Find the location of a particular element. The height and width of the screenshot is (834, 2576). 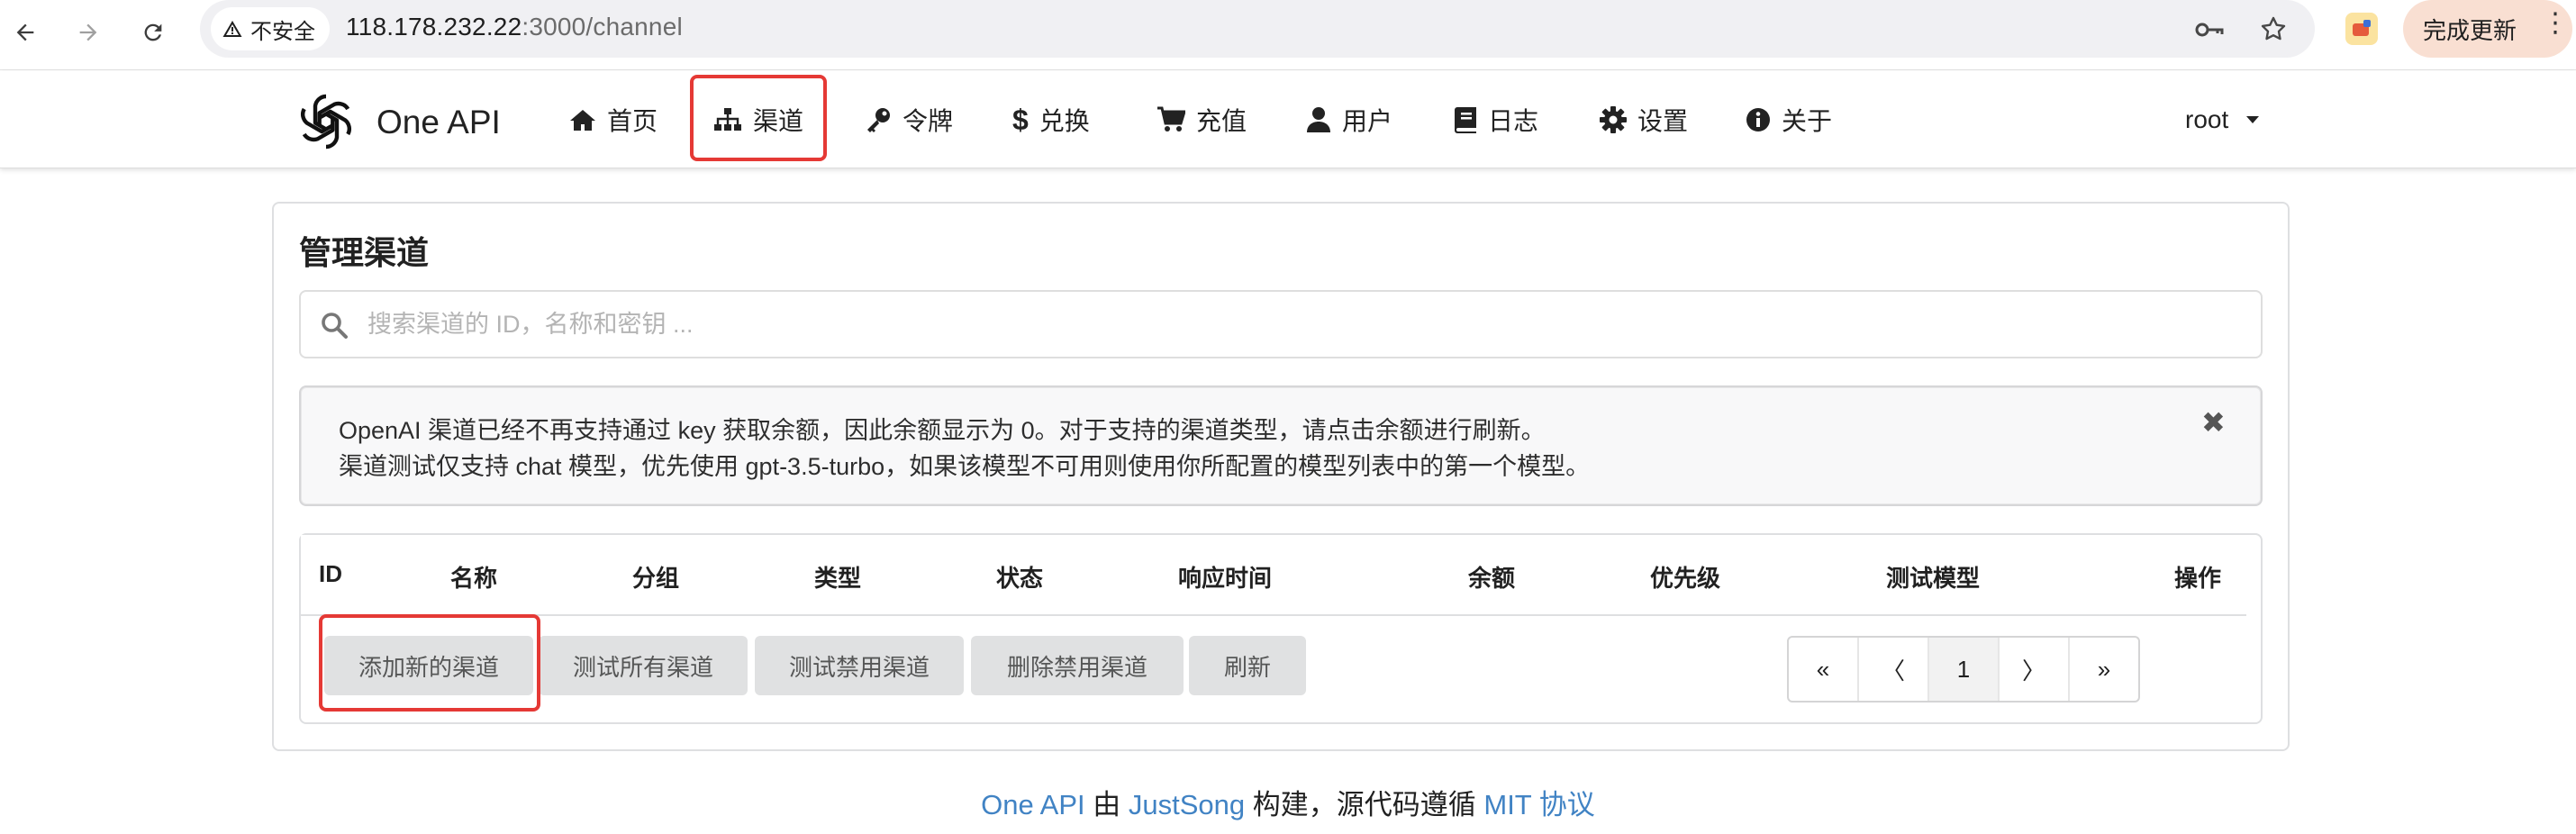

password-key-icon is located at coordinates (2209, 29).